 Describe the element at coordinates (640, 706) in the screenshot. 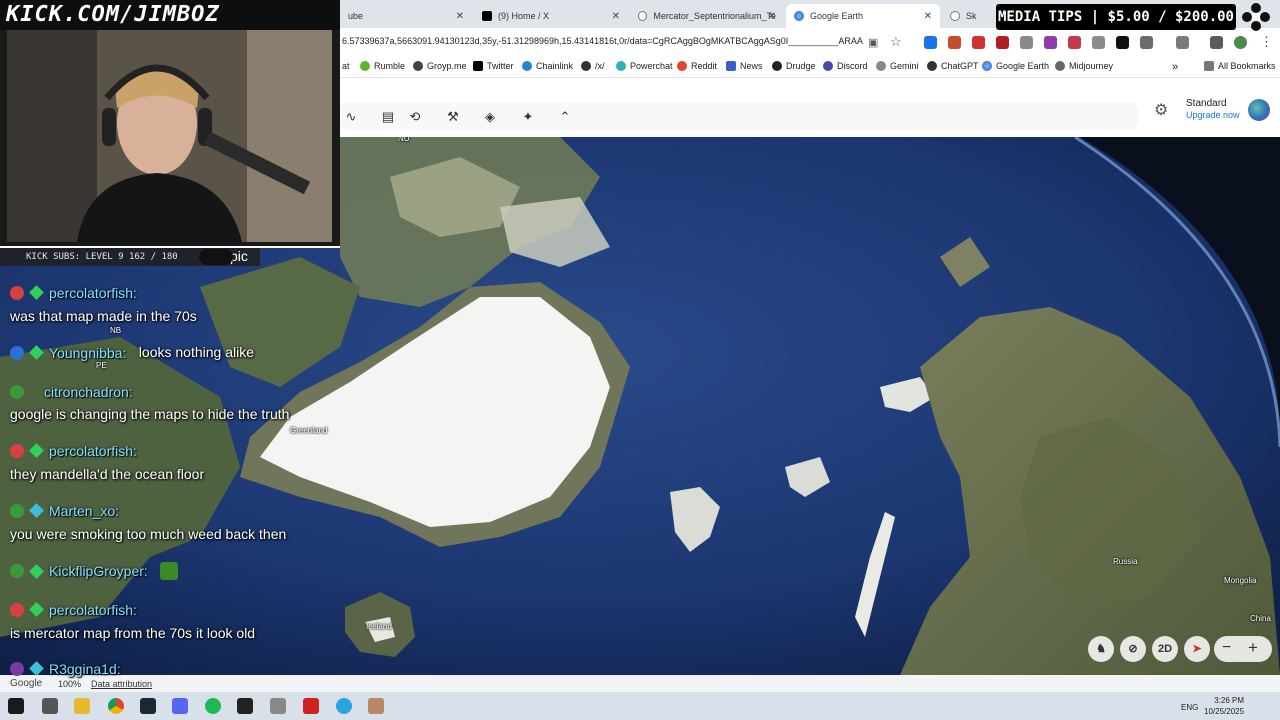

I see `windows-taskbar` at that location.